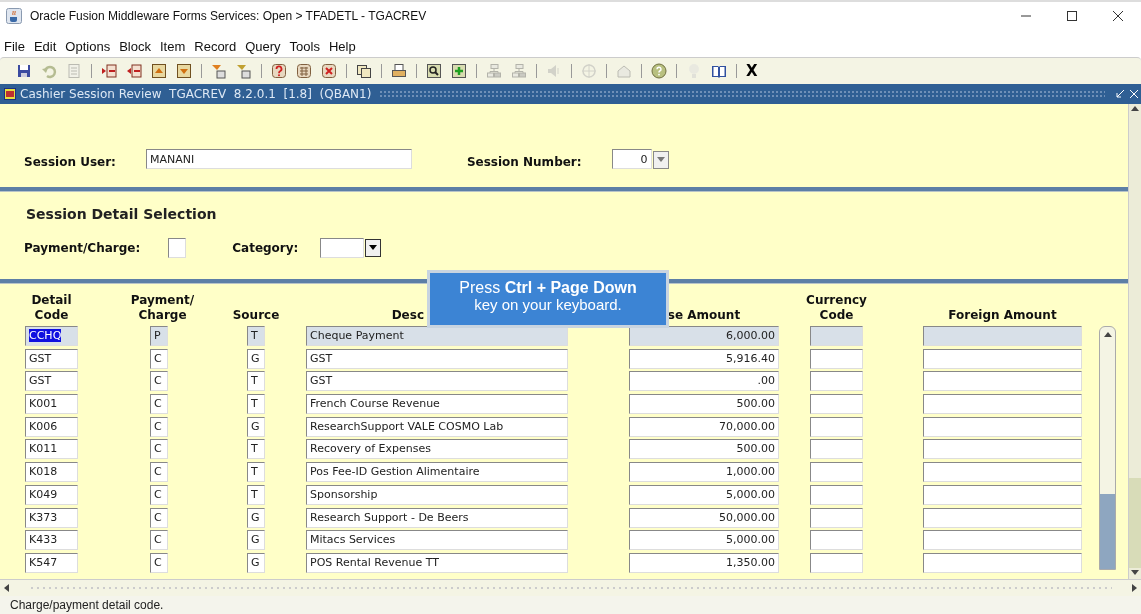  Describe the element at coordinates (631, 159) in the screenshot. I see `session-number-field: 0` at that location.